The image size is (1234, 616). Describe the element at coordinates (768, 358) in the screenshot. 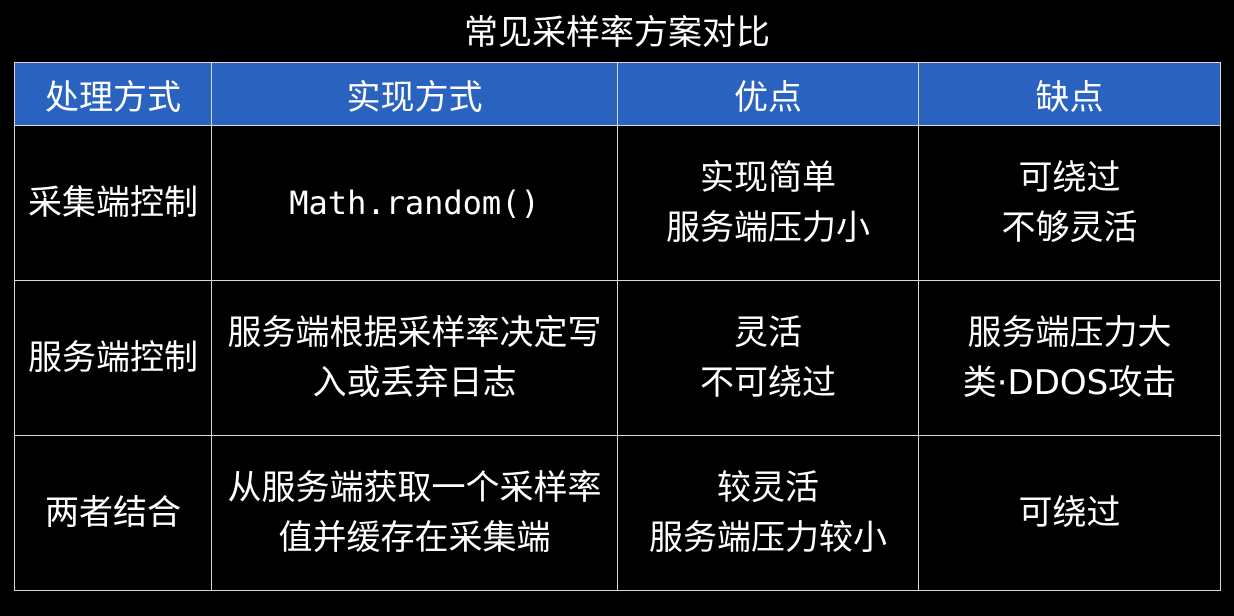

I see `cell-pros: 灵活 不可绕过` at that location.